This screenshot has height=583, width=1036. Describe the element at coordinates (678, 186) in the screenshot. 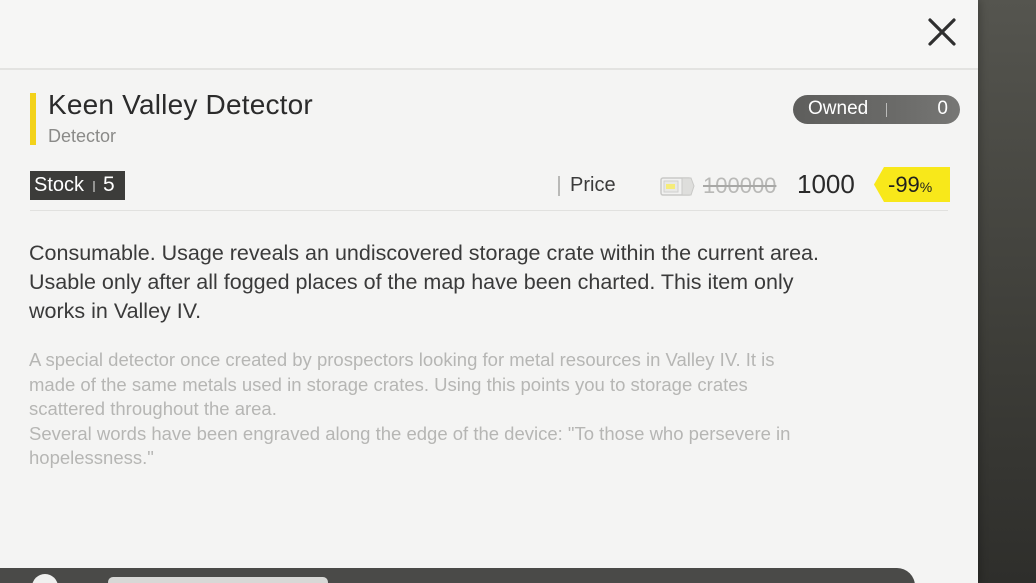

I see `currency-ticket-icon` at that location.